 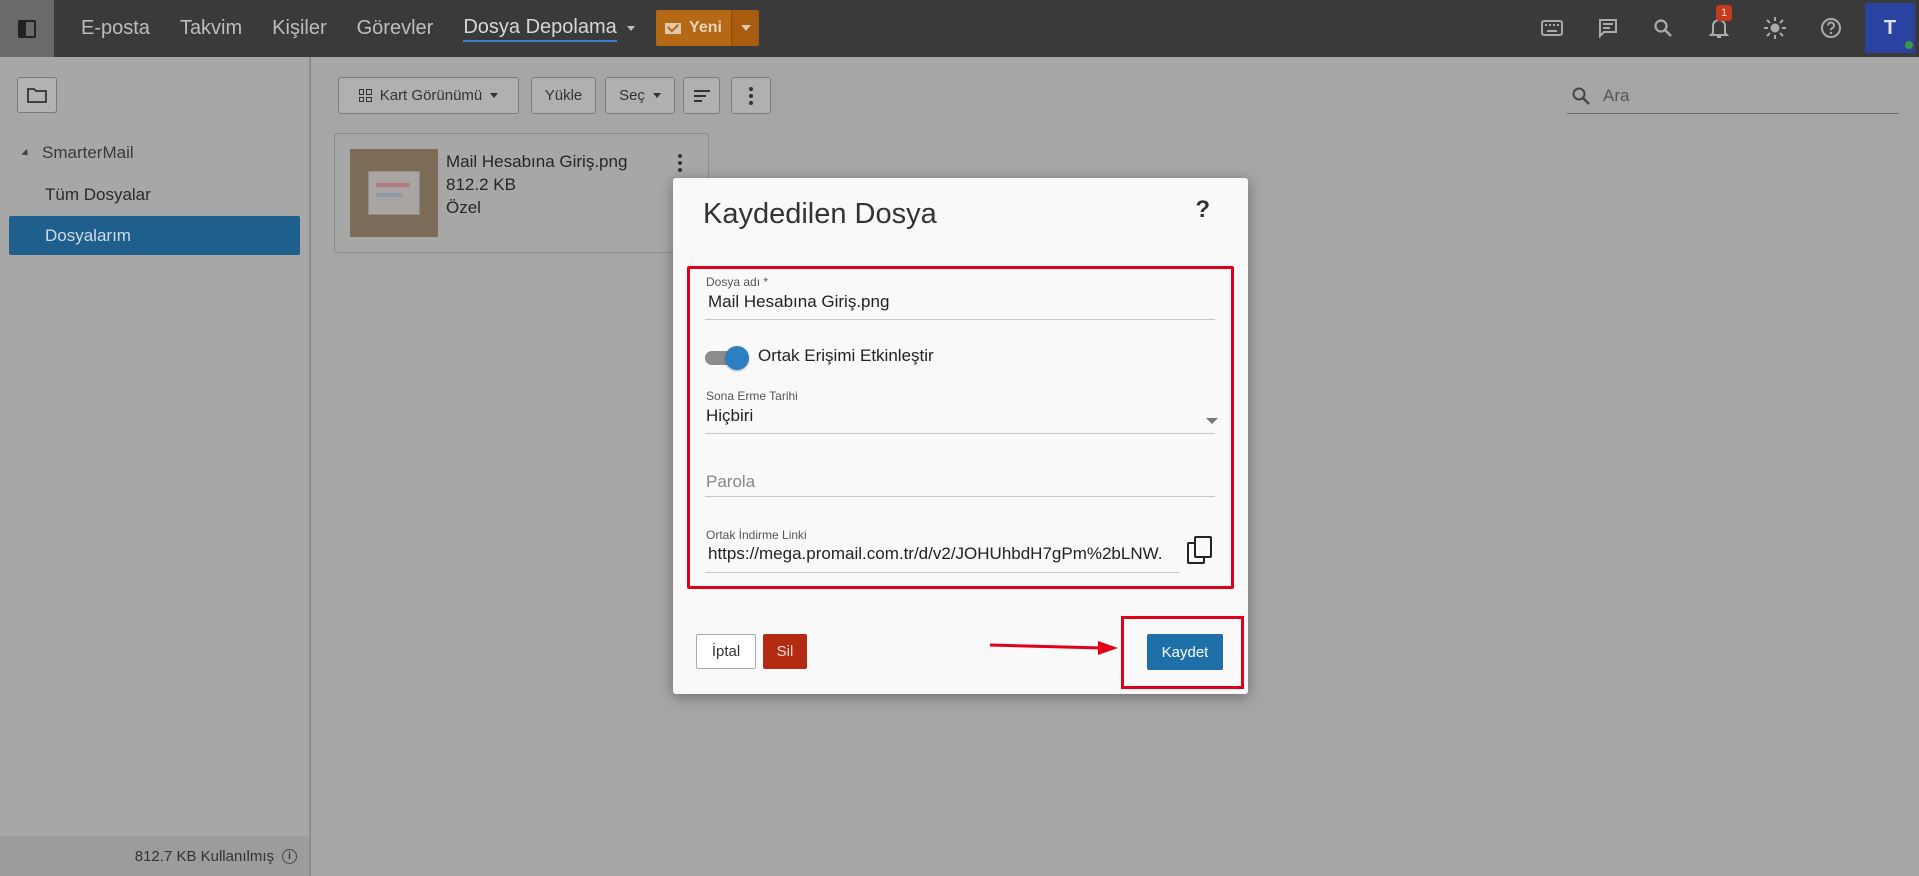 I want to click on expiry-select: Hiçbiri, so click(x=729, y=416).